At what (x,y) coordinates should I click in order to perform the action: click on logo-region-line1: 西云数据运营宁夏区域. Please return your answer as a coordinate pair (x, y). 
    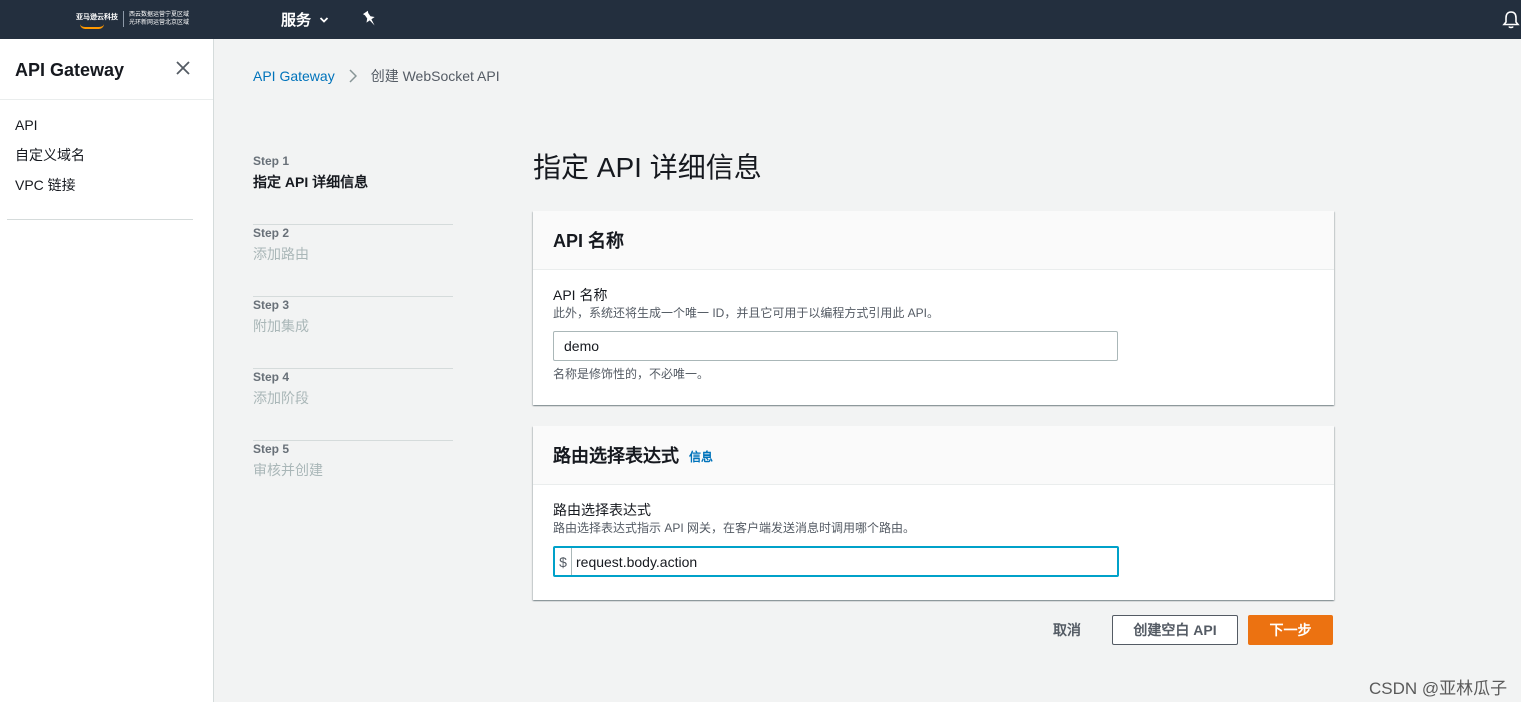
    Looking at the image, I should click on (159, 15).